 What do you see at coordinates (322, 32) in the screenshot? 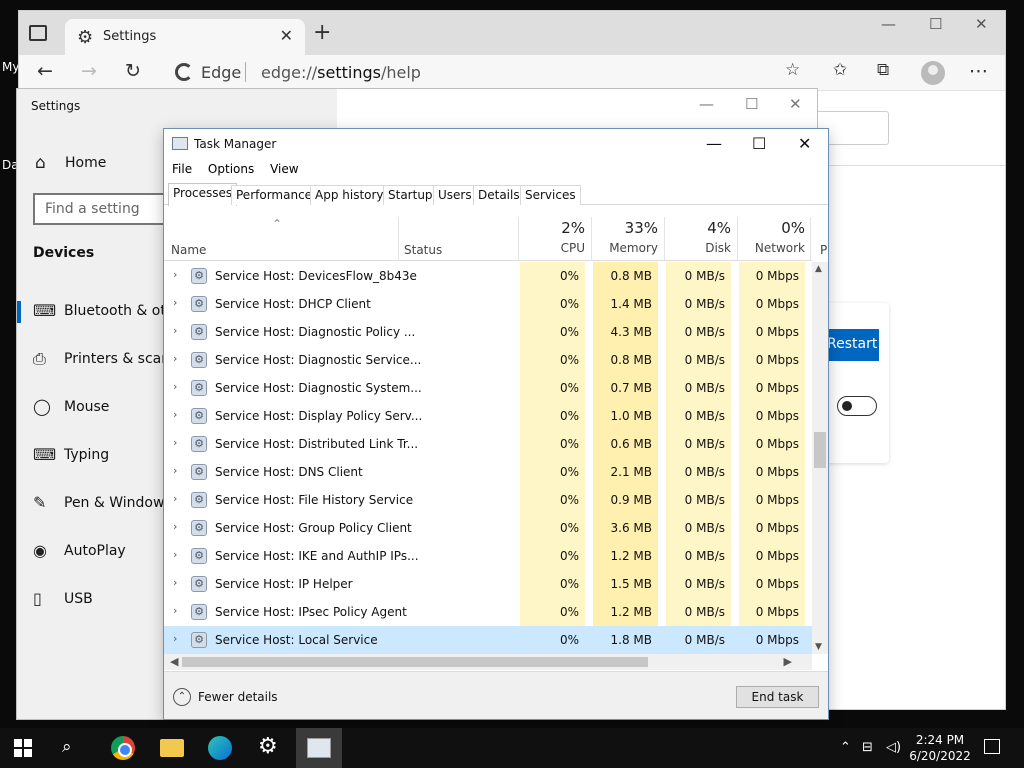
I see `new-tab-icon: +` at bounding box center [322, 32].